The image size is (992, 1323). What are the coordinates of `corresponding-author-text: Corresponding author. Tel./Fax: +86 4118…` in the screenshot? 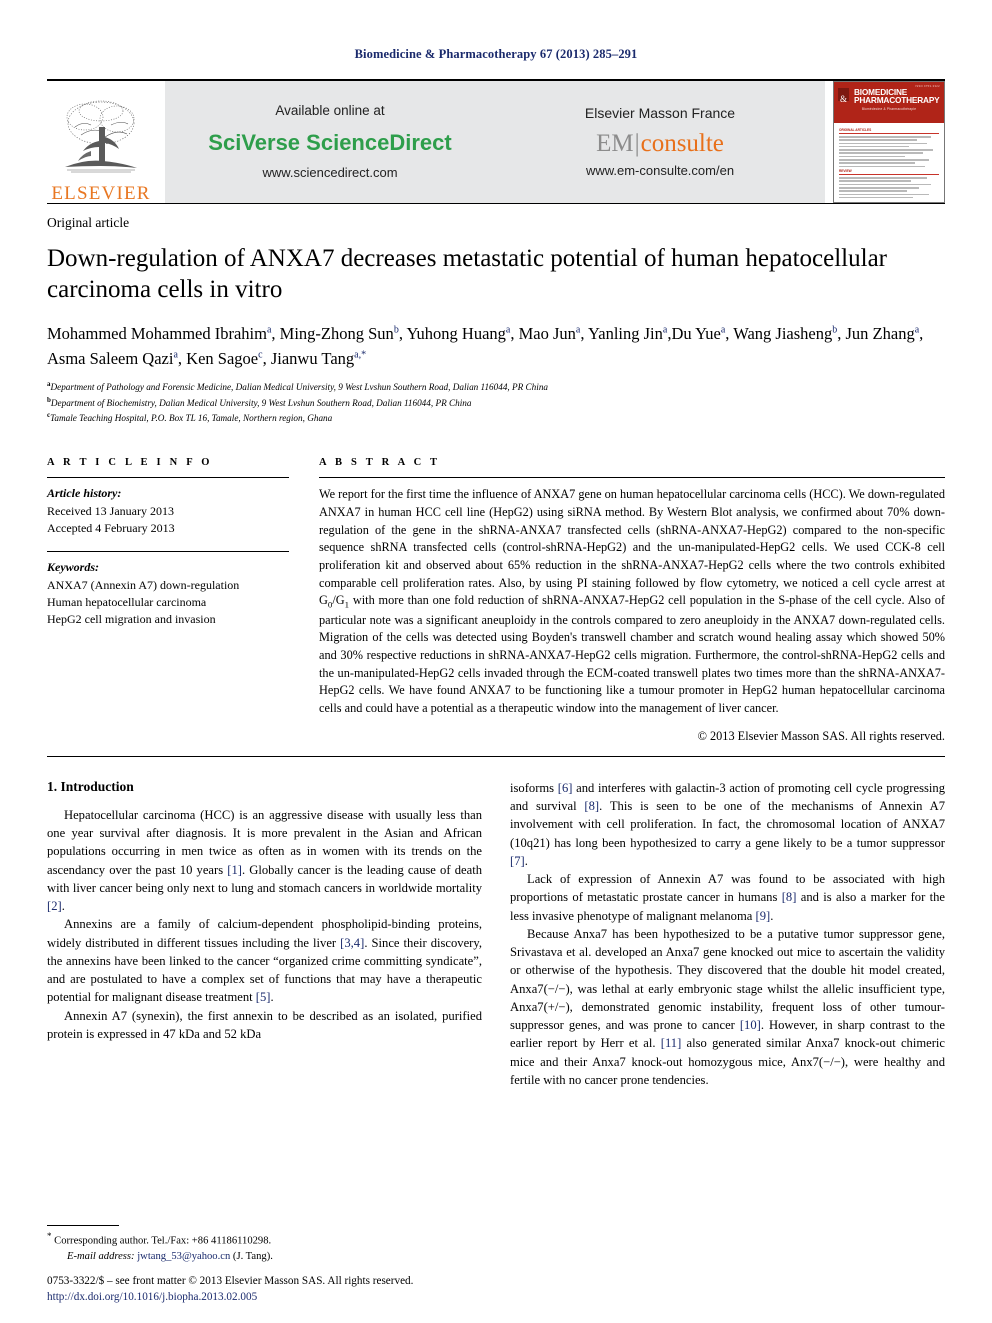 It's located at (163, 1241).